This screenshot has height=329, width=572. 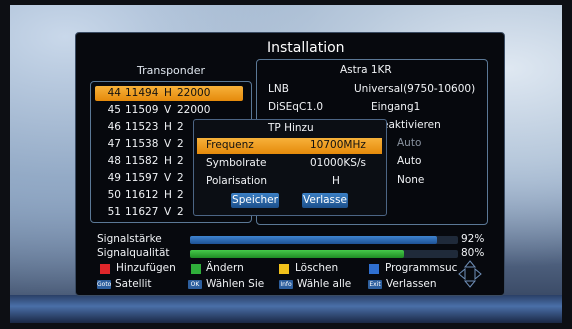 I want to click on satellite-name: Astra 1KR, so click(x=366, y=70).